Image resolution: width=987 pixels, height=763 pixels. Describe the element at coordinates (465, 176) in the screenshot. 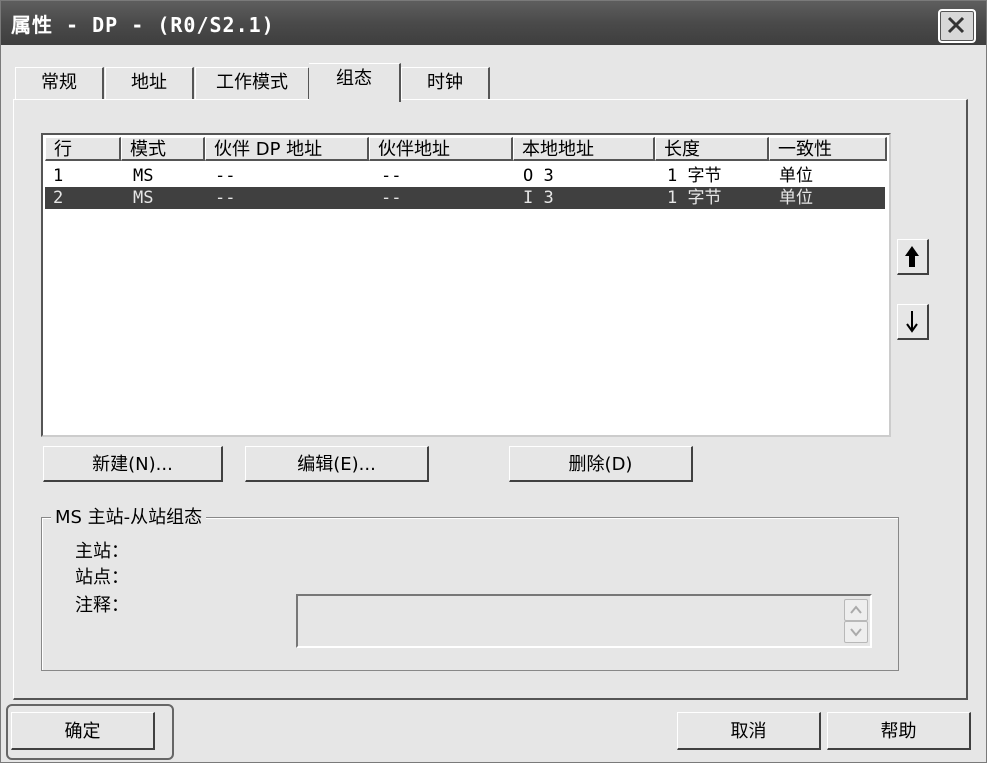

I see `table-row: 1 MS -- -- O 3 1 字节 单位` at that location.